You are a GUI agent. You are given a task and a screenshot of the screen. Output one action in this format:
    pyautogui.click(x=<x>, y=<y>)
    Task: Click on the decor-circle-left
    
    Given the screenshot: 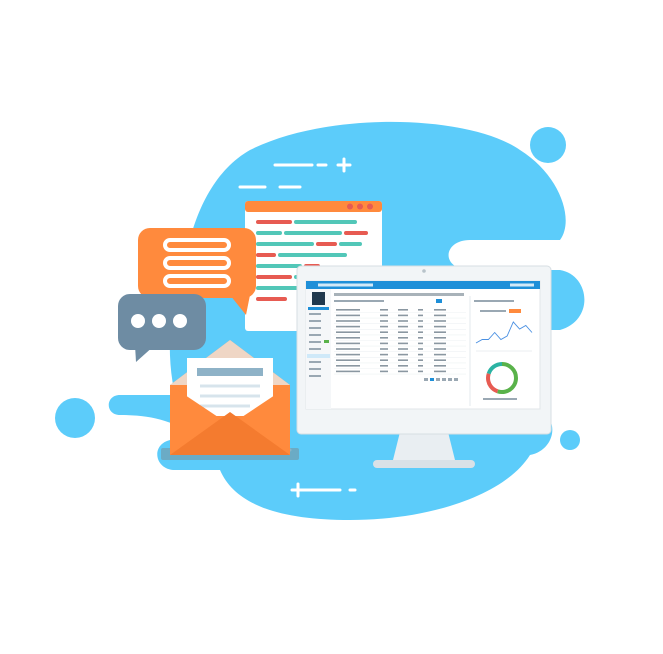 What is the action you would take?
    pyautogui.click(x=75, y=418)
    